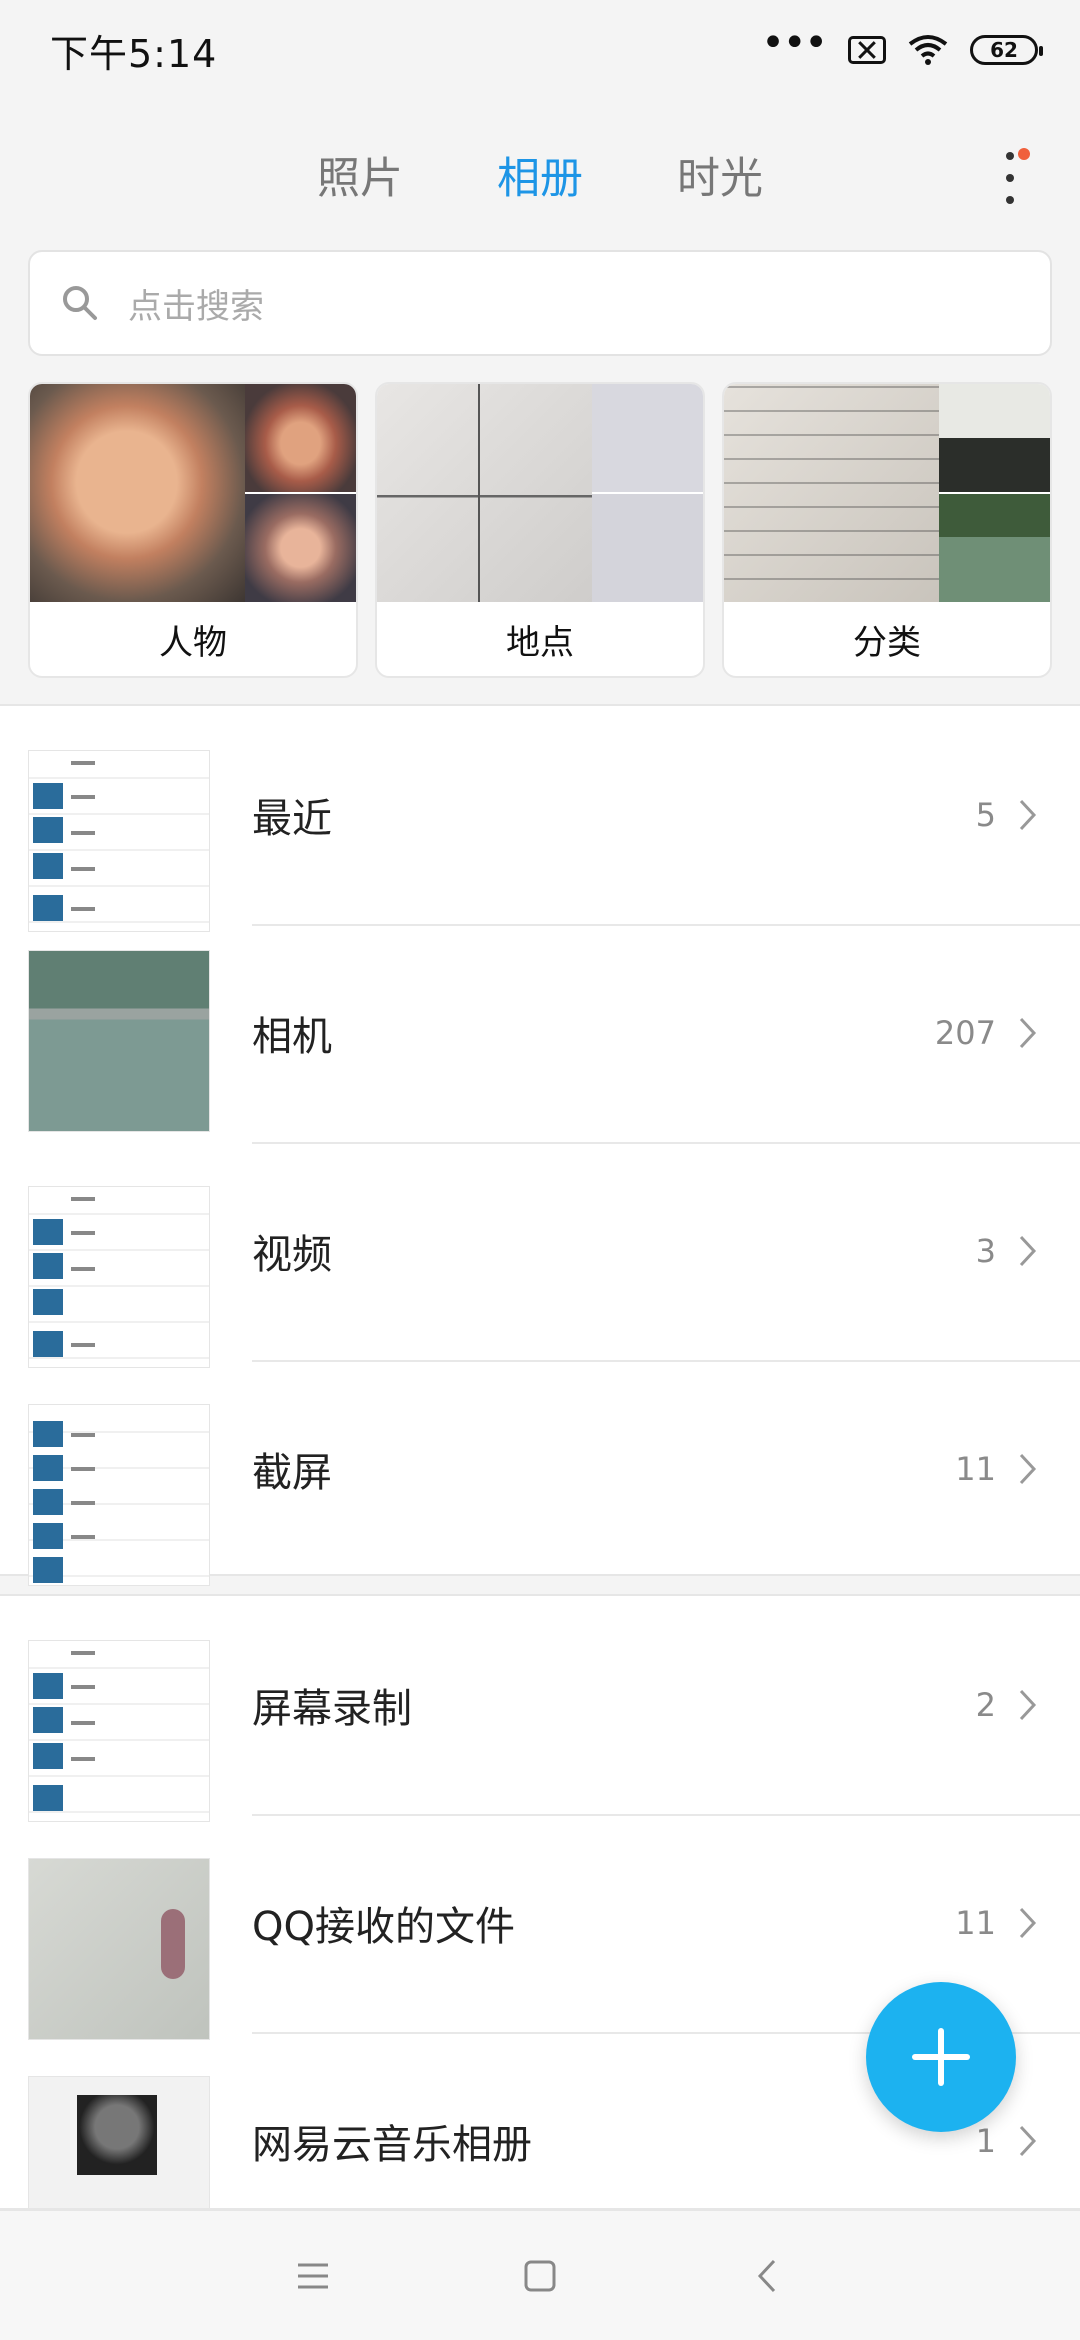 This screenshot has width=1080, height=2340. What do you see at coordinates (292, 1037) in the screenshot?
I see `album-name: 相机` at bounding box center [292, 1037].